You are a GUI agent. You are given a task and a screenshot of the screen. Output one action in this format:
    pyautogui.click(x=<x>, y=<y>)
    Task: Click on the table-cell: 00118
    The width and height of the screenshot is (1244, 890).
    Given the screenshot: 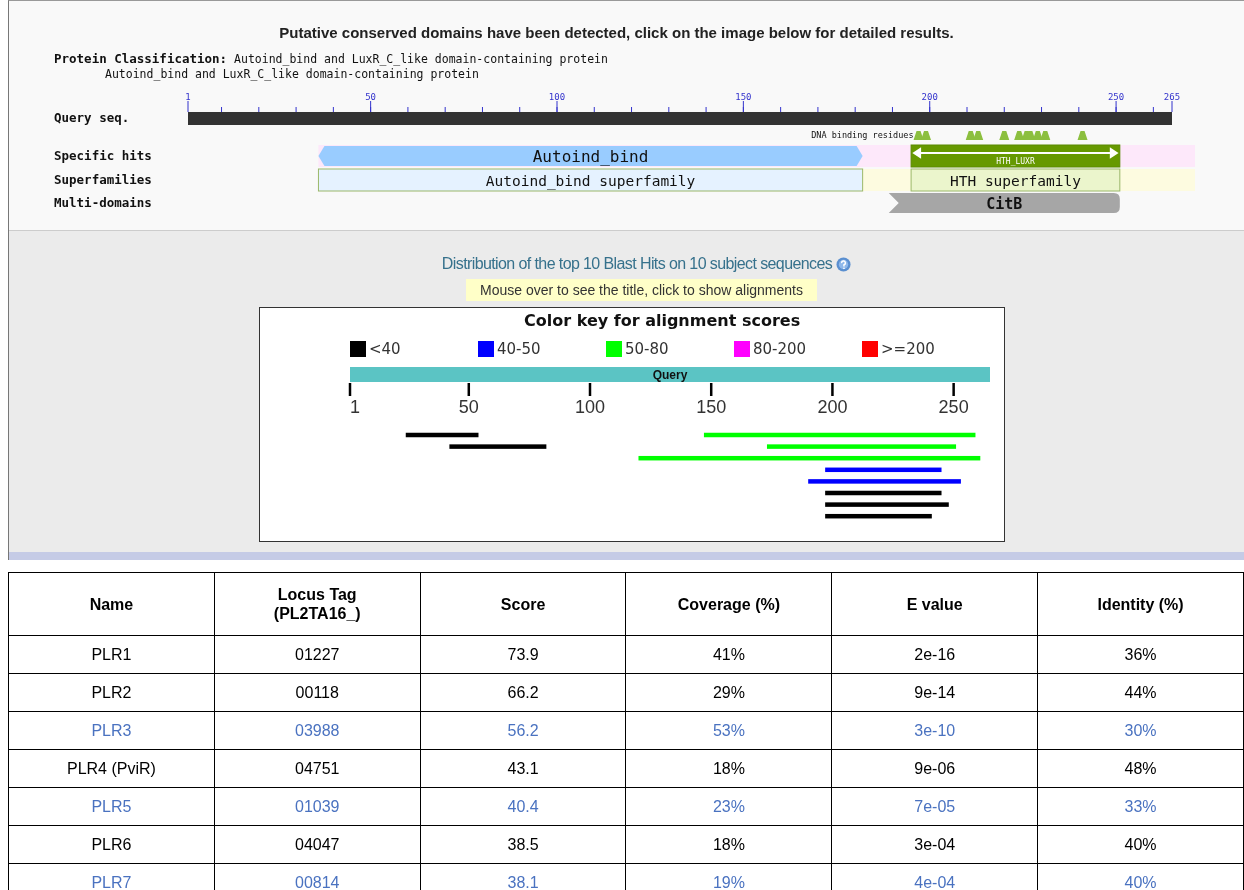 What is the action you would take?
    pyautogui.click(x=317, y=692)
    